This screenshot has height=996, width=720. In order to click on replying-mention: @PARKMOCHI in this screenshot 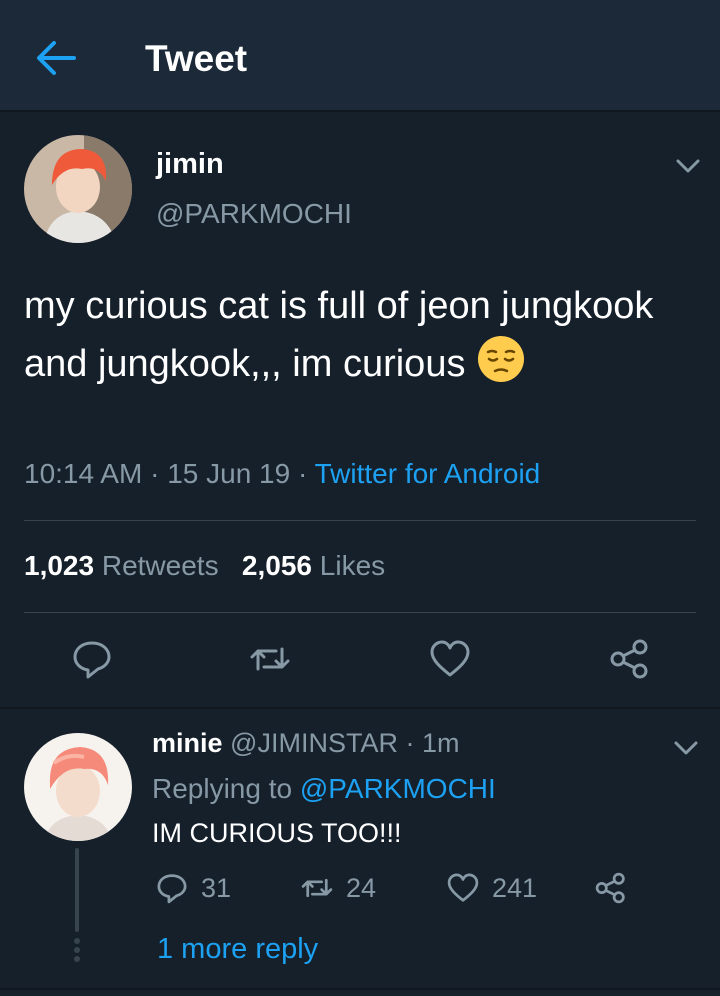, I will do `click(398, 788)`.